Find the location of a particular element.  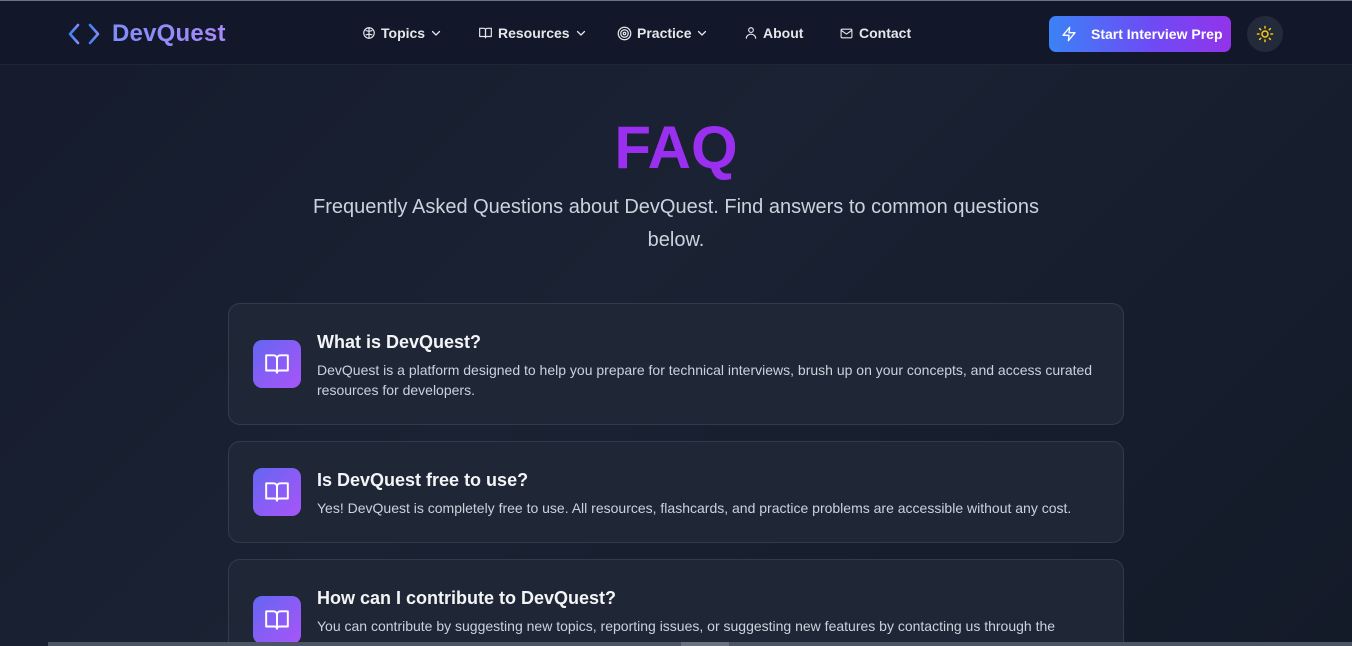

brand-name: DevQuest is located at coordinates (169, 33).